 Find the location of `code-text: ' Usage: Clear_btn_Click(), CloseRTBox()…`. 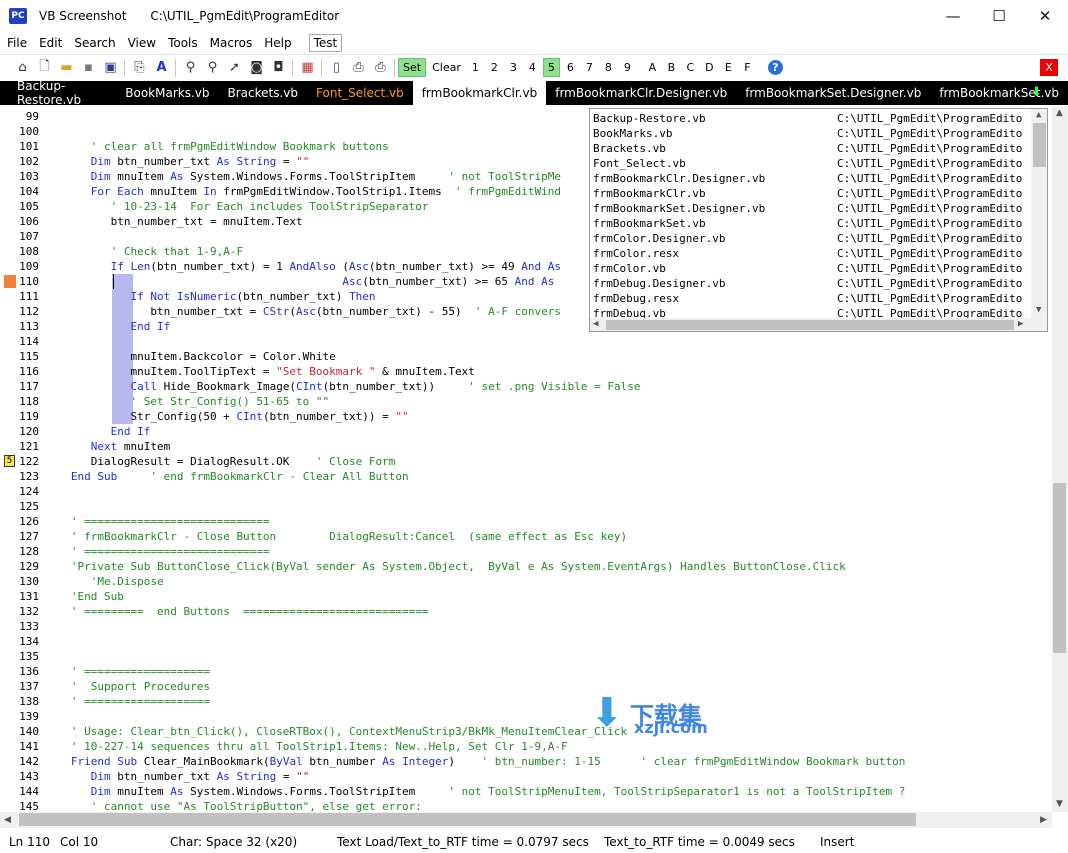

code-text: ' Usage: Clear_btn_Click(), CloseRTBox()… is located at coordinates (339, 731).